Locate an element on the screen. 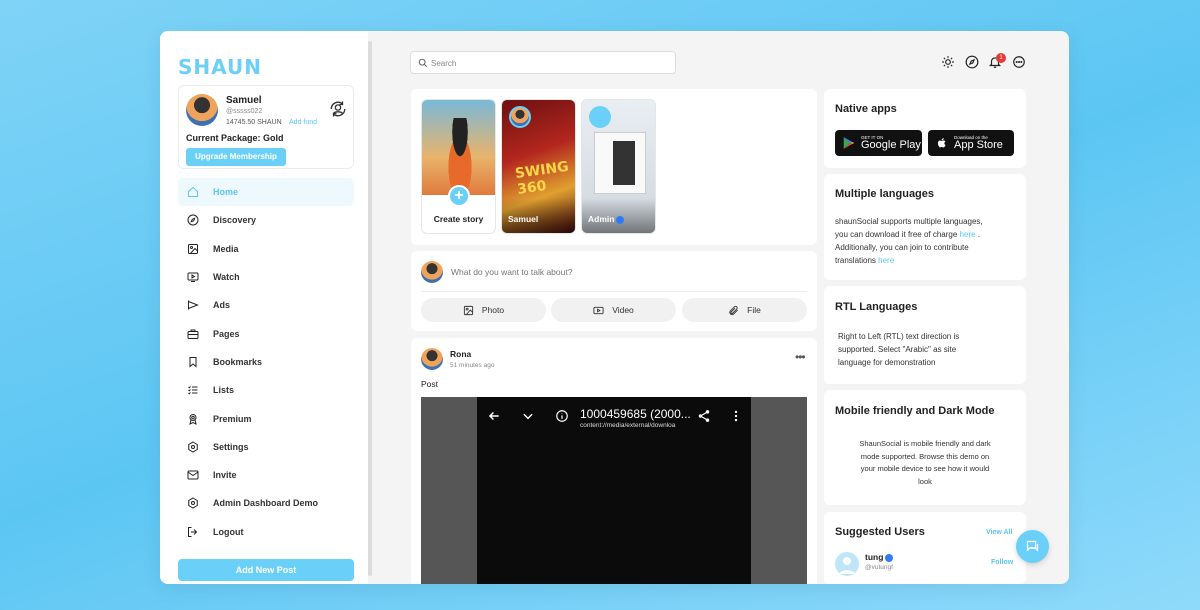 This screenshot has height=610, width=1200. create-story-button: + Create story is located at coordinates (458, 166).